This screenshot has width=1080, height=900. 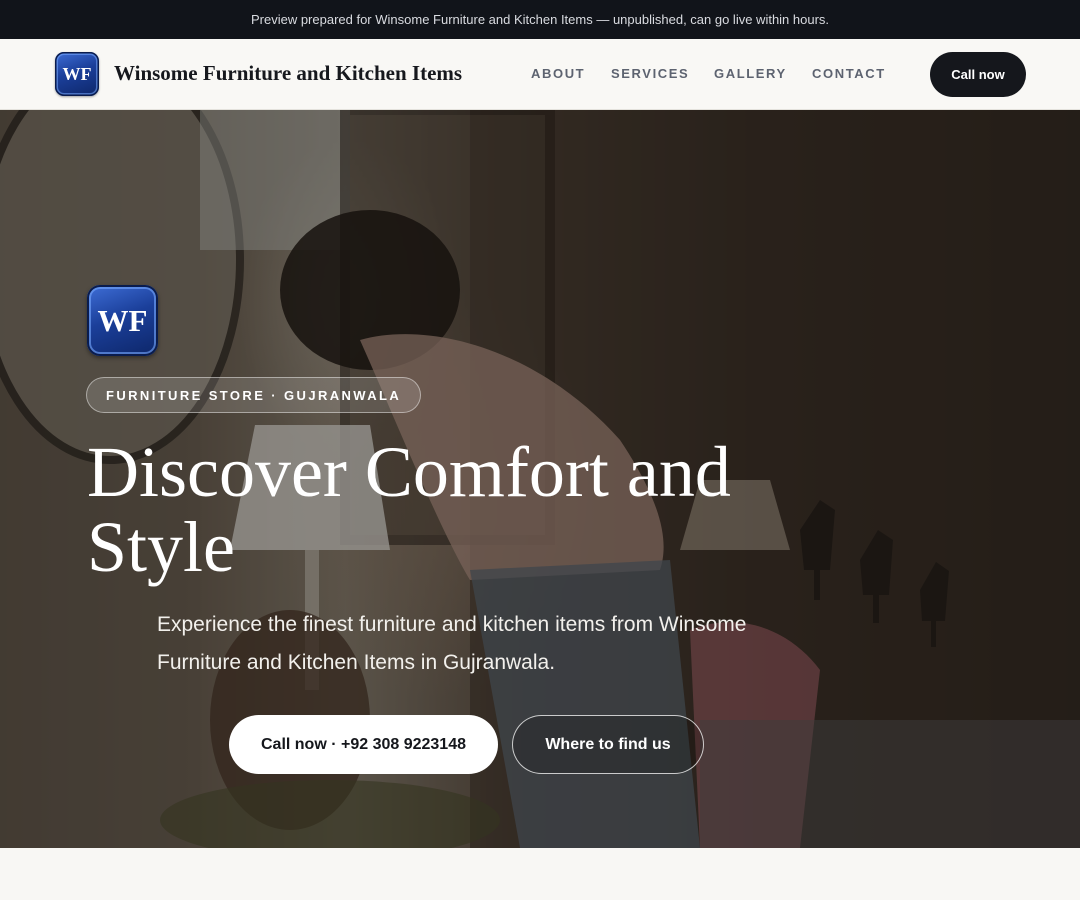 I want to click on header-call-button: Call now, so click(x=978, y=74).